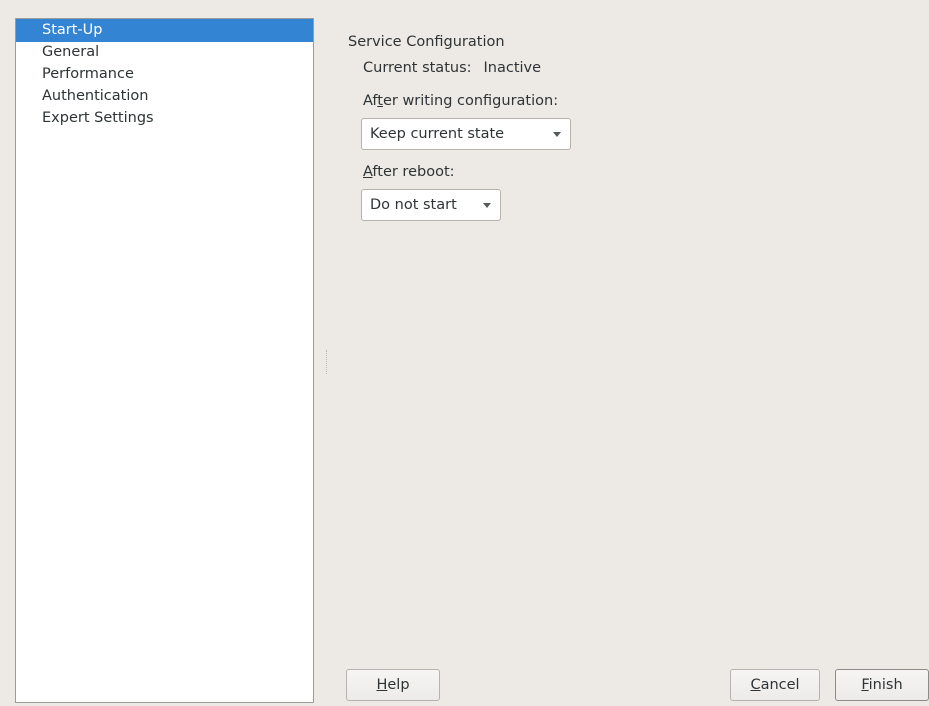 Image resolution: width=929 pixels, height=706 pixels. I want to click on cancel-button: Cancel, so click(775, 685).